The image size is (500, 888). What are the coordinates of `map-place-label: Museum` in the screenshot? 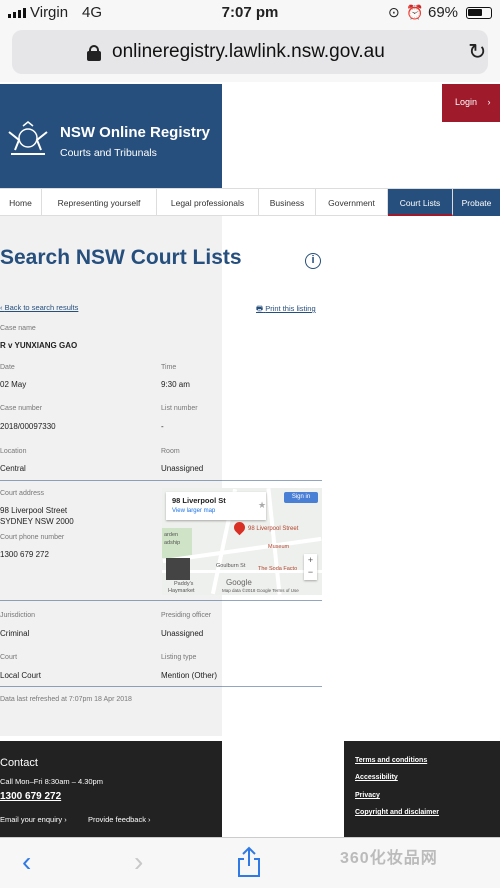 It's located at (279, 547).